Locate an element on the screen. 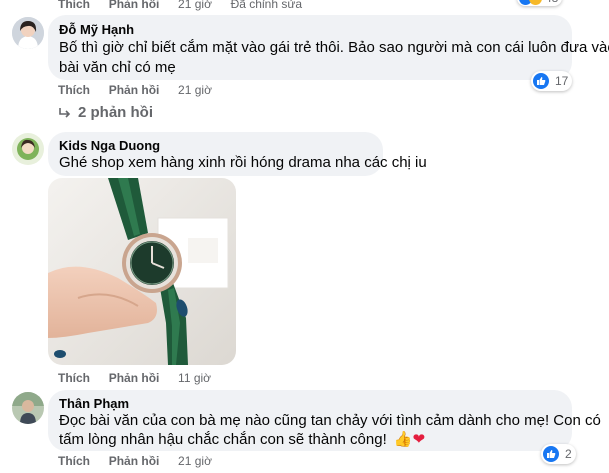  wristwatch-photo-icon is located at coordinates (142, 271).